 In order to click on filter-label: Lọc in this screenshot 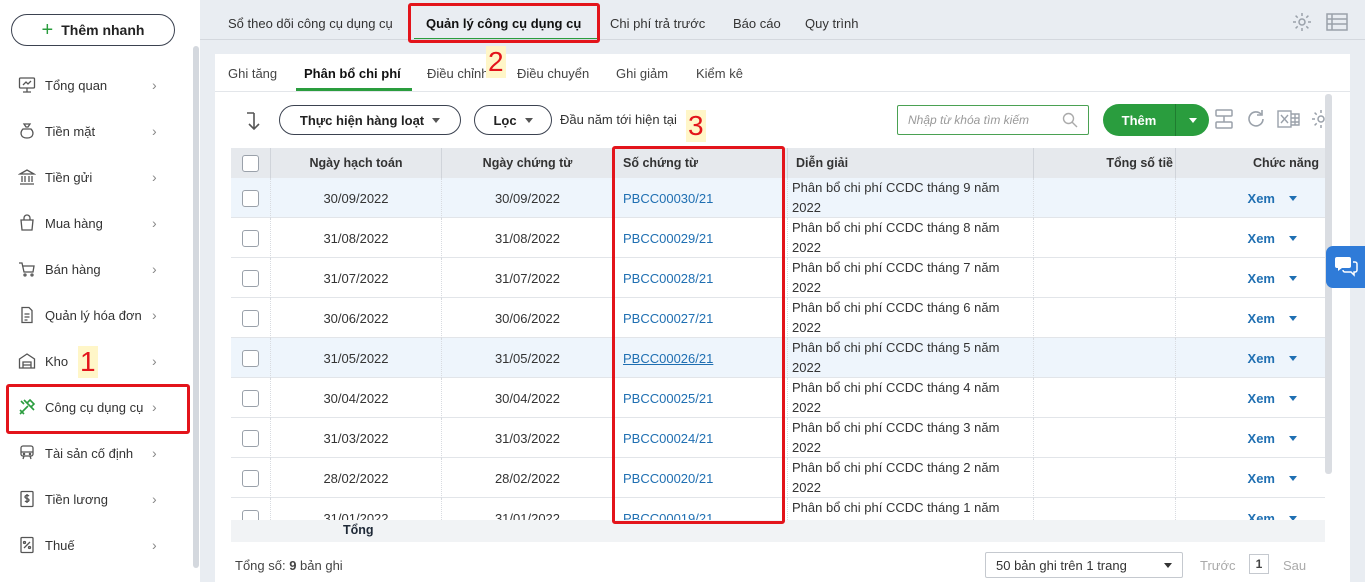, I will do `click(505, 120)`.